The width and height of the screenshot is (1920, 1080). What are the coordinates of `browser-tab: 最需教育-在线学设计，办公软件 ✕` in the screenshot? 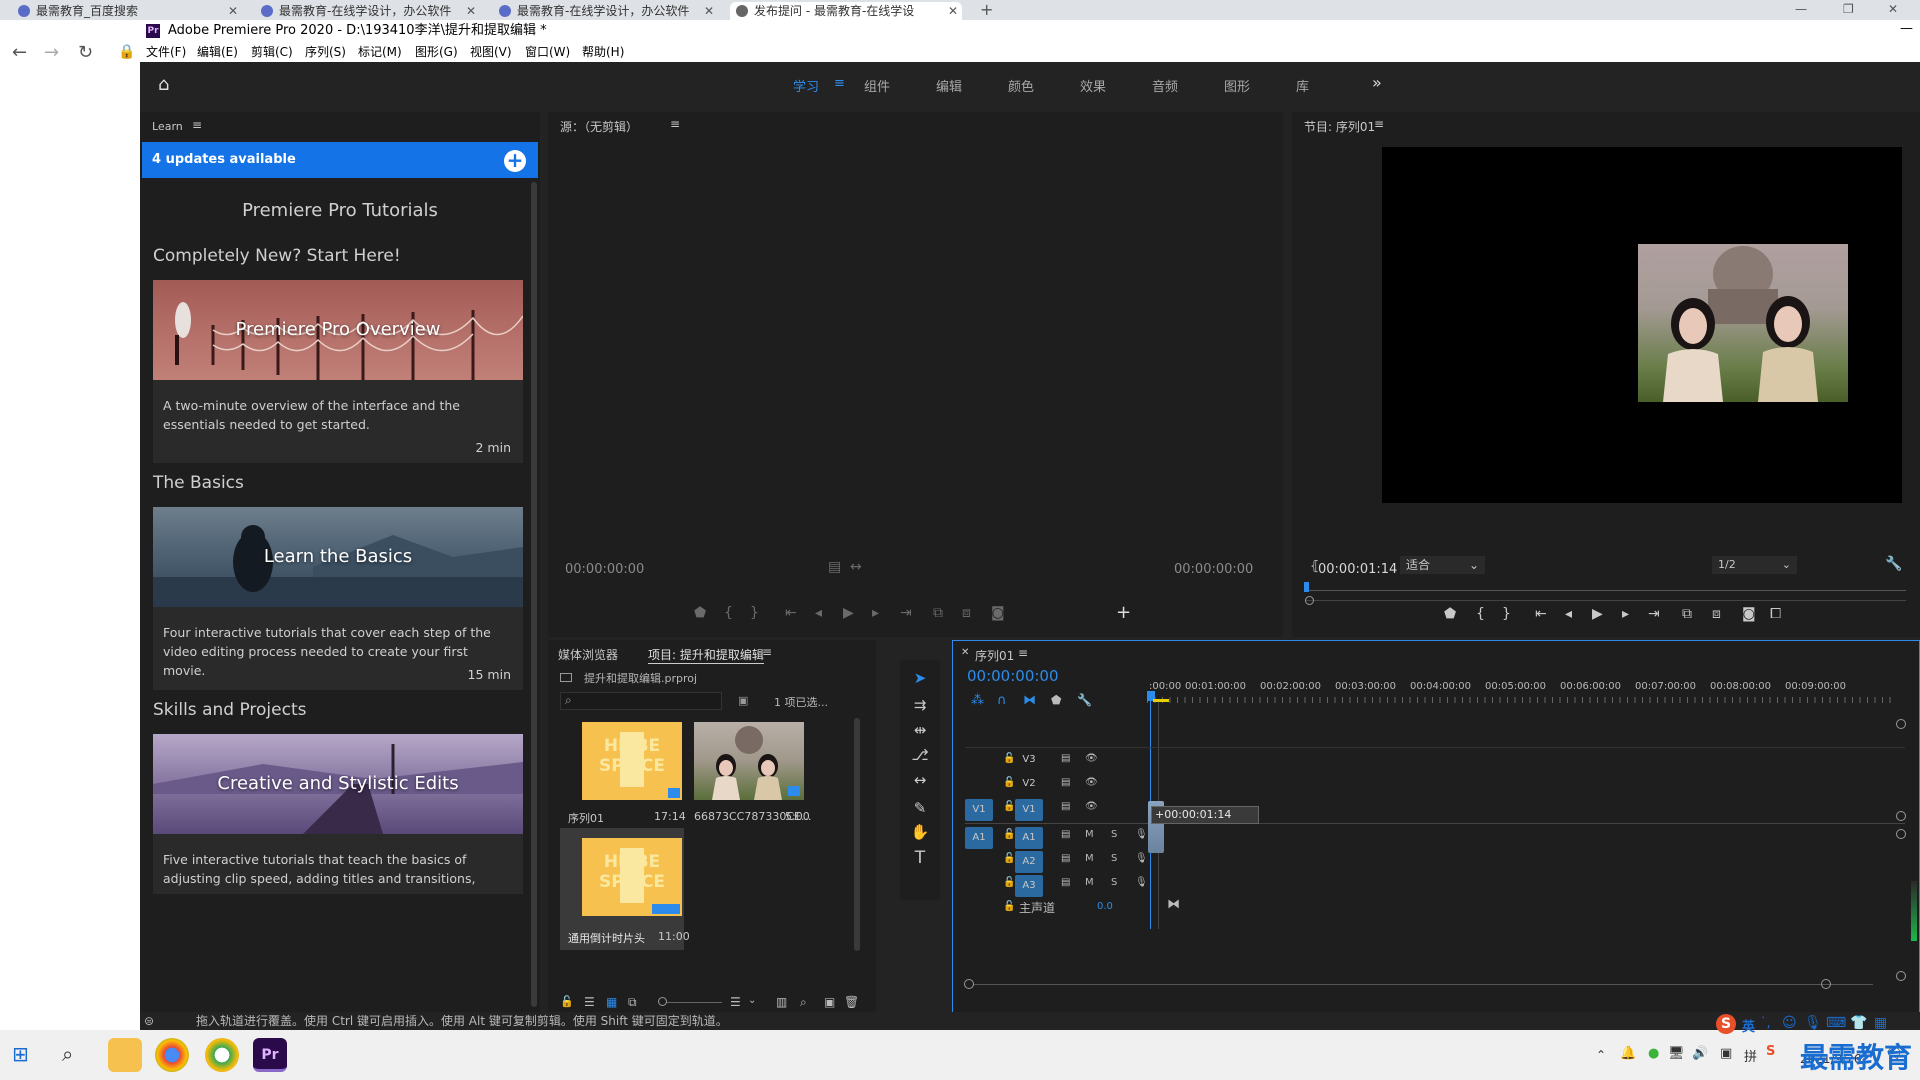 It's located at (605, 11).